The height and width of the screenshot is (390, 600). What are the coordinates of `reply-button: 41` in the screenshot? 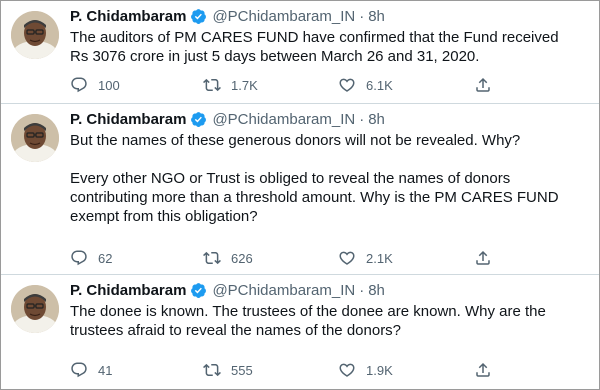 It's located at (91, 370).